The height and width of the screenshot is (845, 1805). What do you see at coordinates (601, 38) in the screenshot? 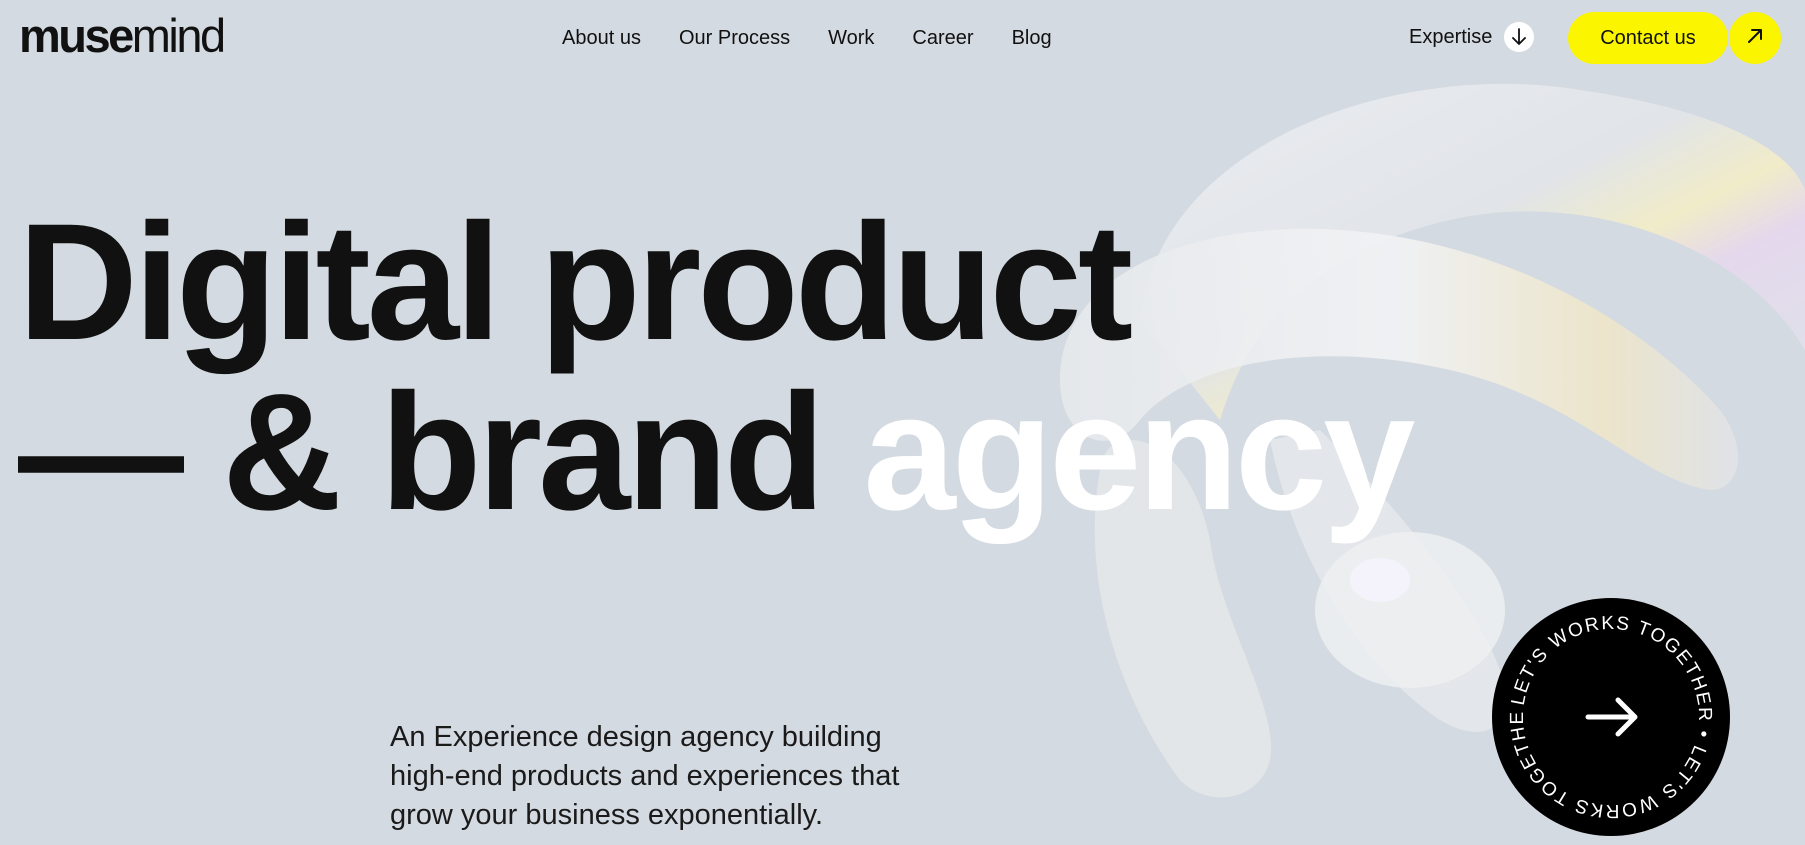
I see `nav-about-us: About us` at bounding box center [601, 38].